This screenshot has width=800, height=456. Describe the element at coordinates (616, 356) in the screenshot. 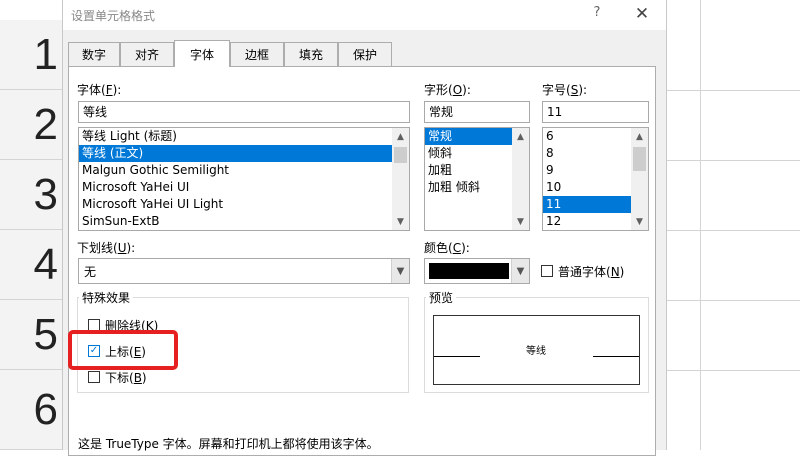

I see `preview-baseline-right` at that location.